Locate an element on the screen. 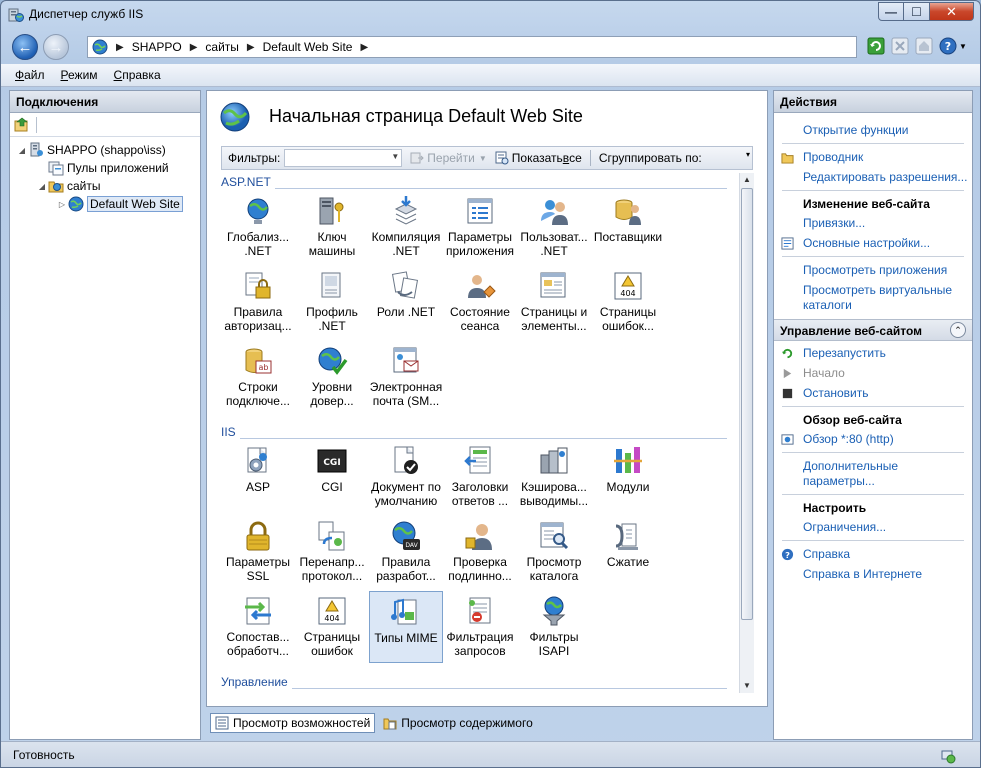 This screenshot has height=768, width=981. tree-item-app-pools: Пулы приложений is located at coordinates (105, 168).